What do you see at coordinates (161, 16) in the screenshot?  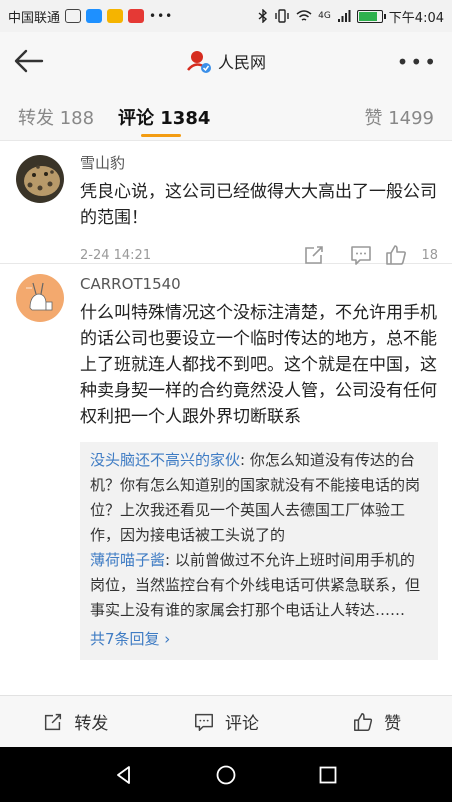 I see `more-notifications-icon: •••` at bounding box center [161, 16].